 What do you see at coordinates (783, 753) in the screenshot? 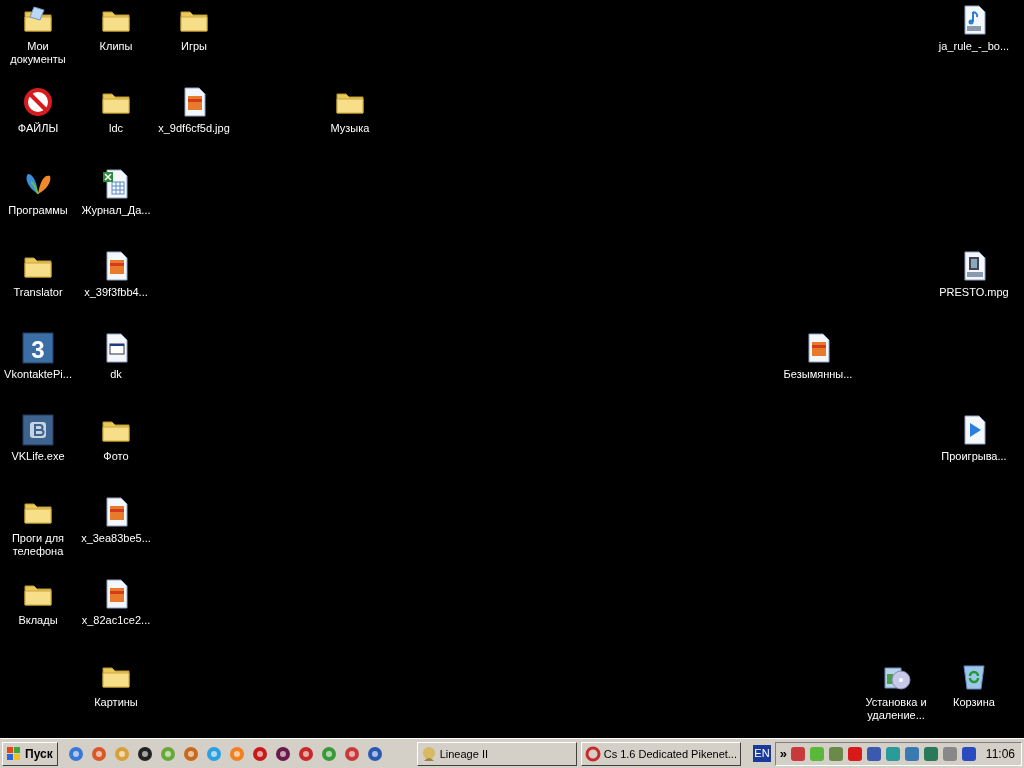
I see `show-hidden-icons-button: »` at bounding box center [783, 753].